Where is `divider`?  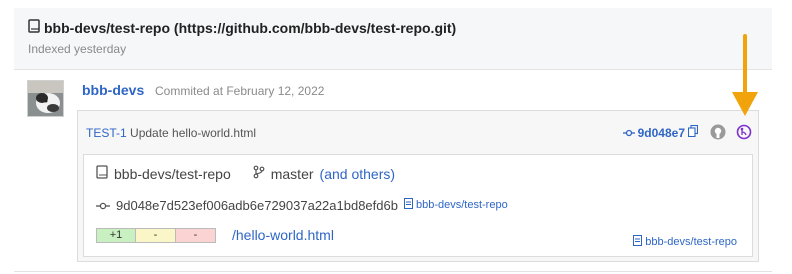
divider is located at coordinates (393, 271).